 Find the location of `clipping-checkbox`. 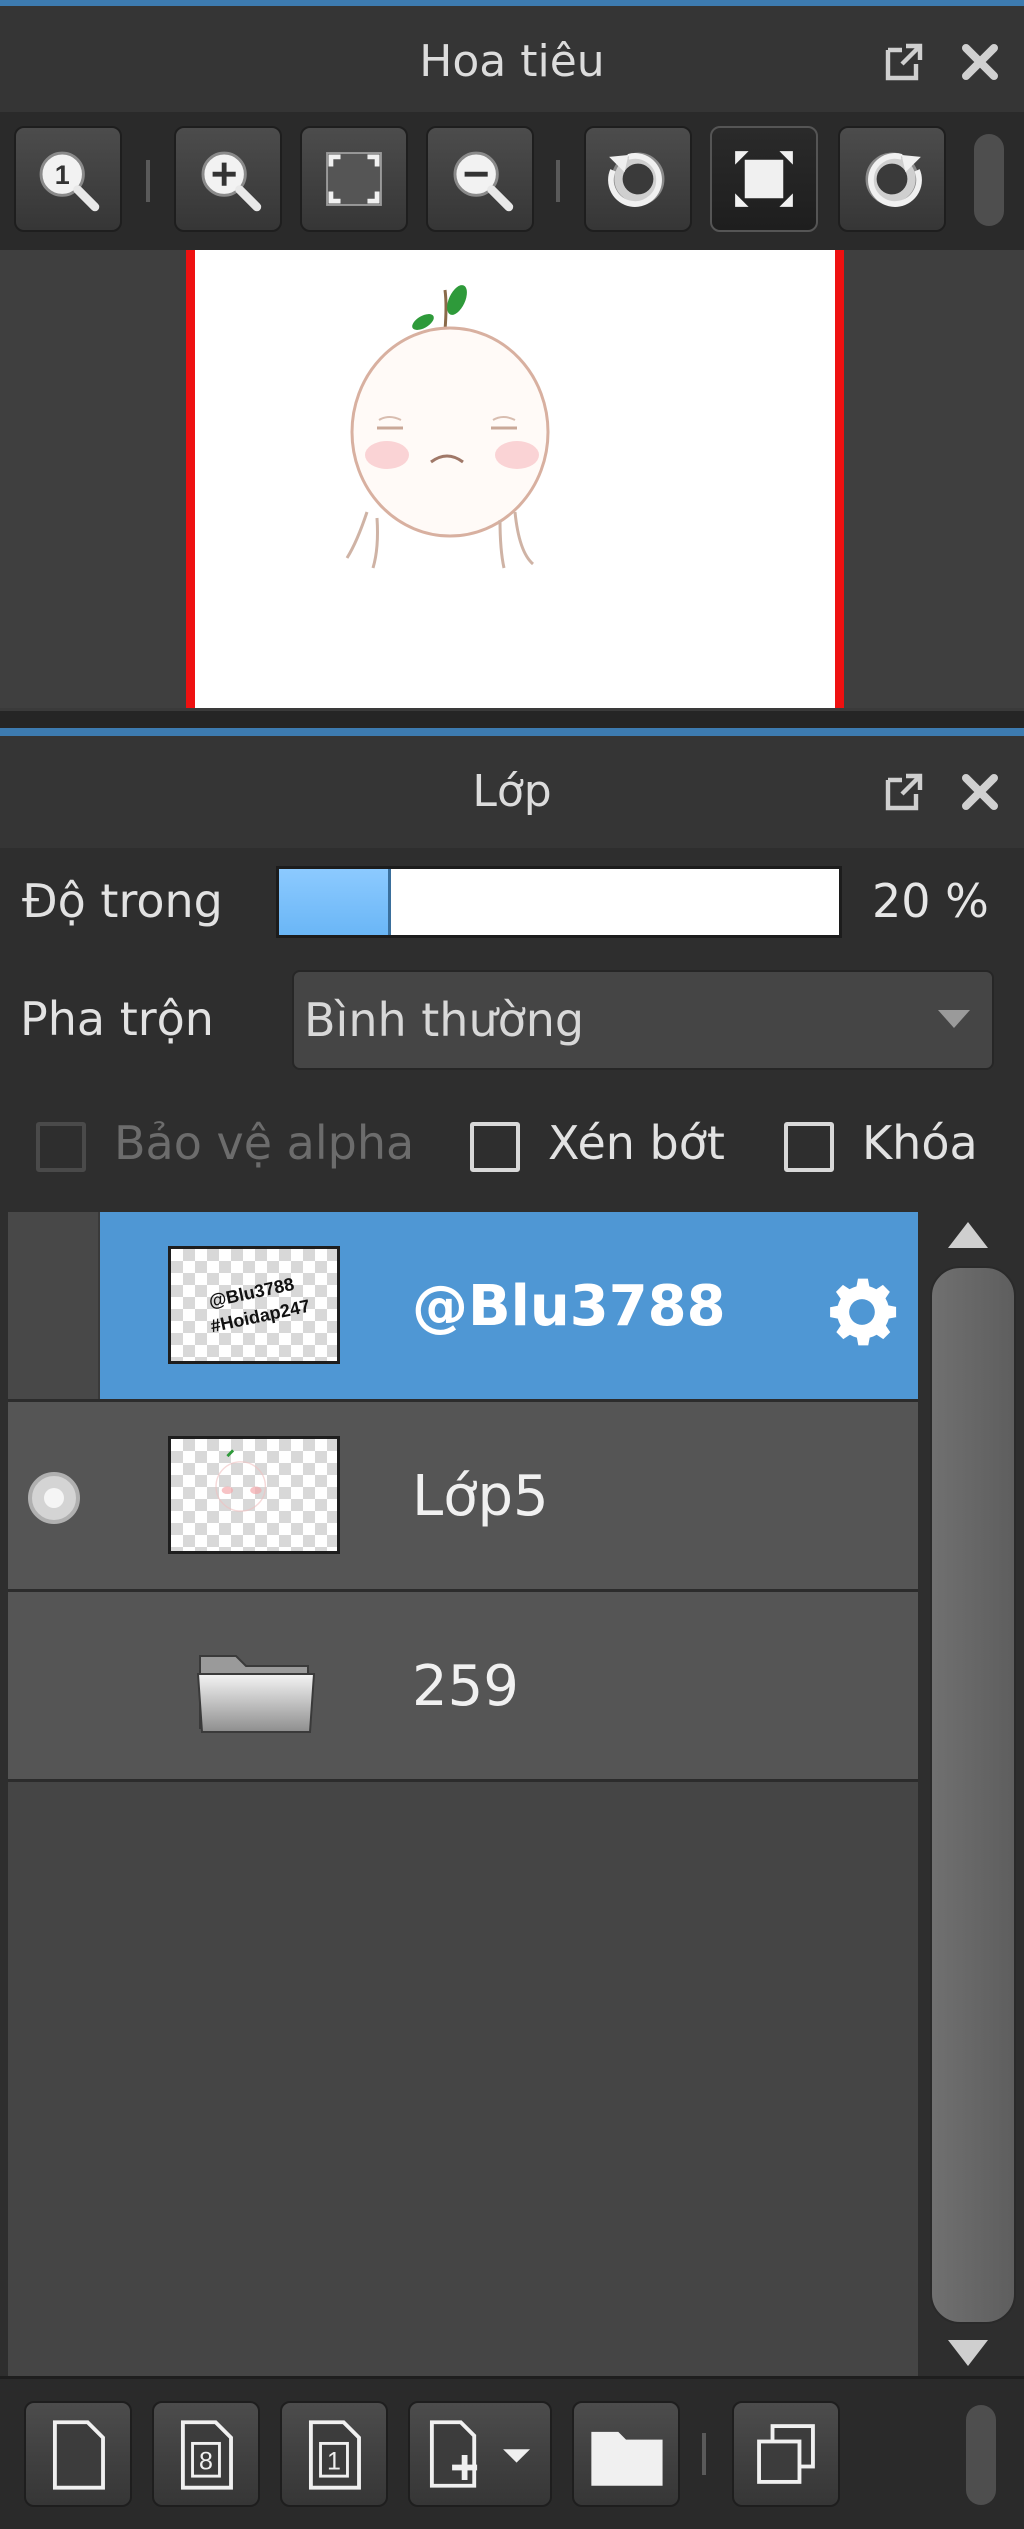

clipping-checkbox is located at coordinates (495, 1147).